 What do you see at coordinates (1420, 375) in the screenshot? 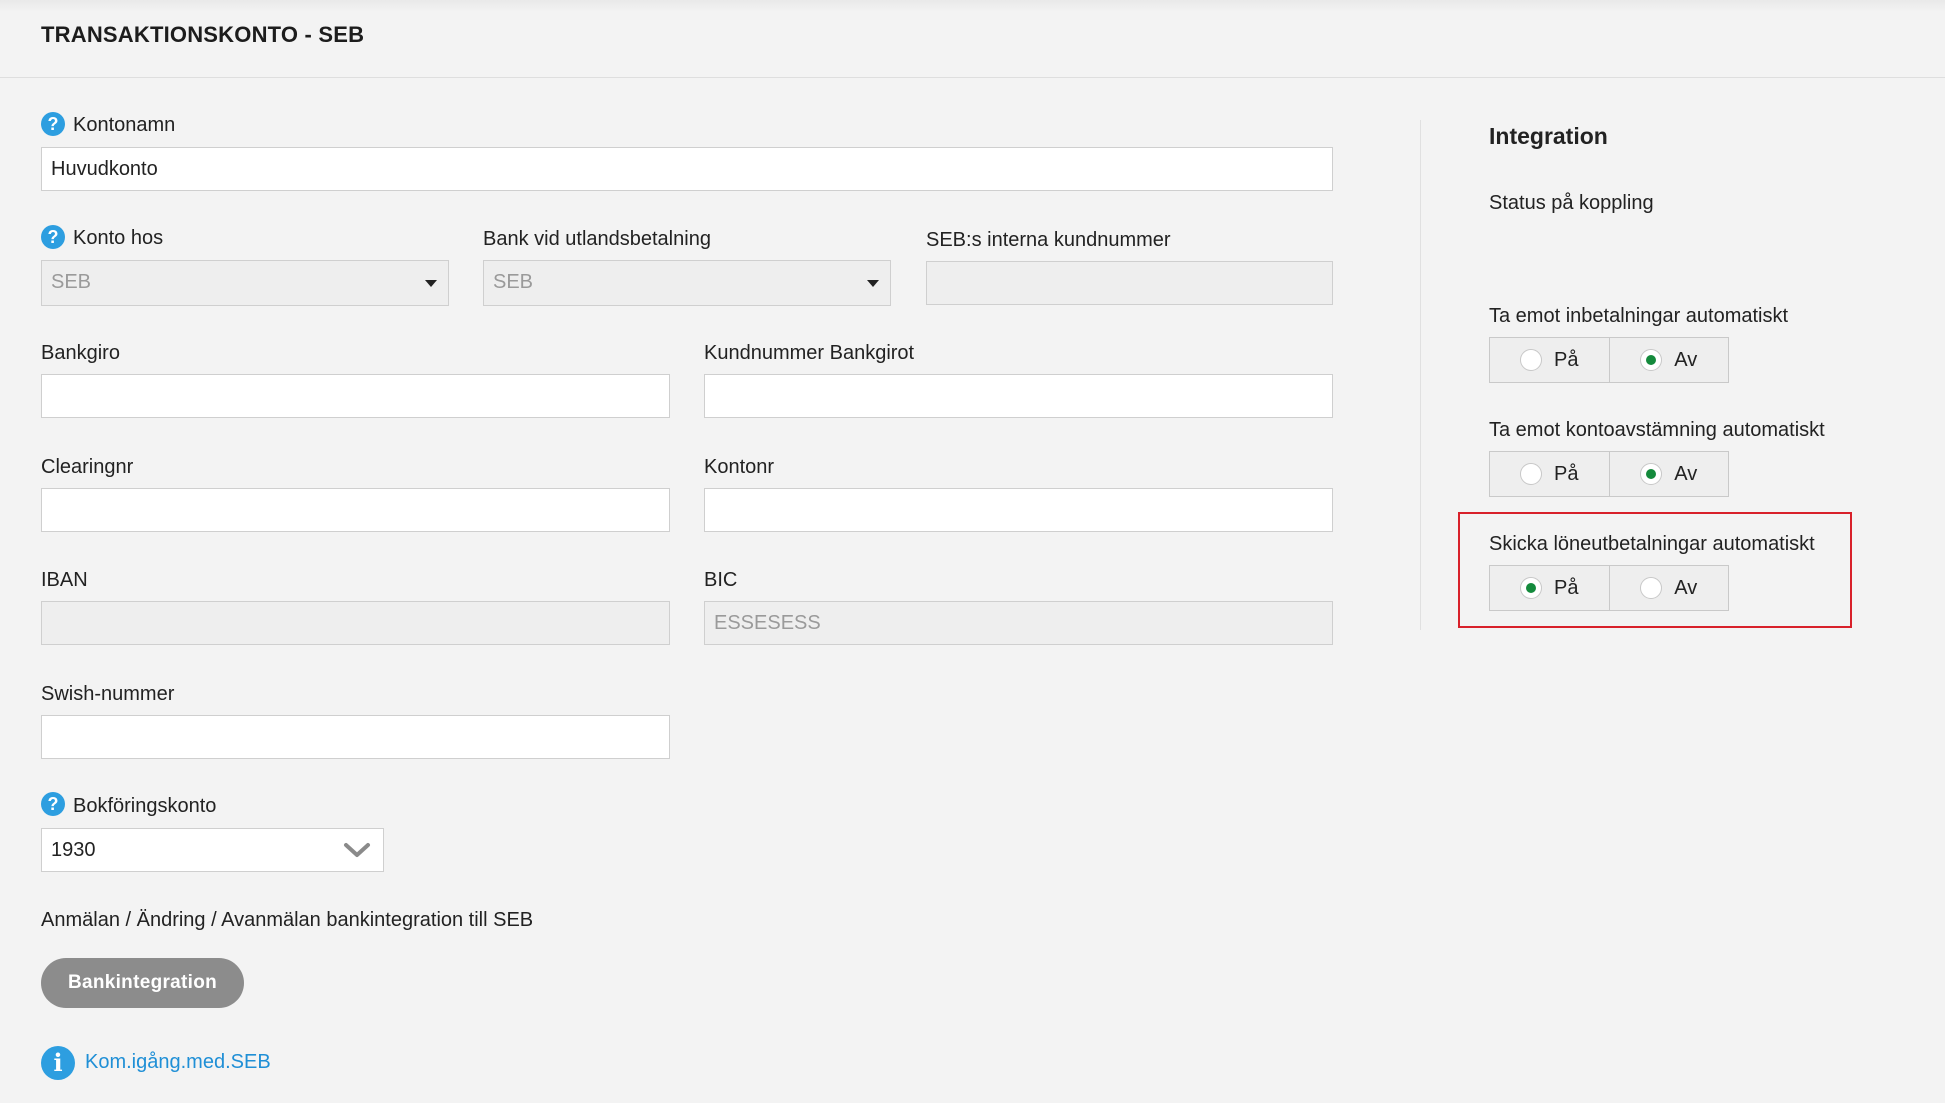
I see `column-divider` at bounding box center [1420, 375].